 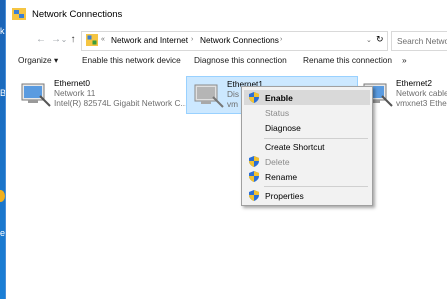 What do you see at coordinates (240, 60) in the screenshot?
I see `diagnose-connection-button: Diagnose this connection` at bounding box center [240, 60].